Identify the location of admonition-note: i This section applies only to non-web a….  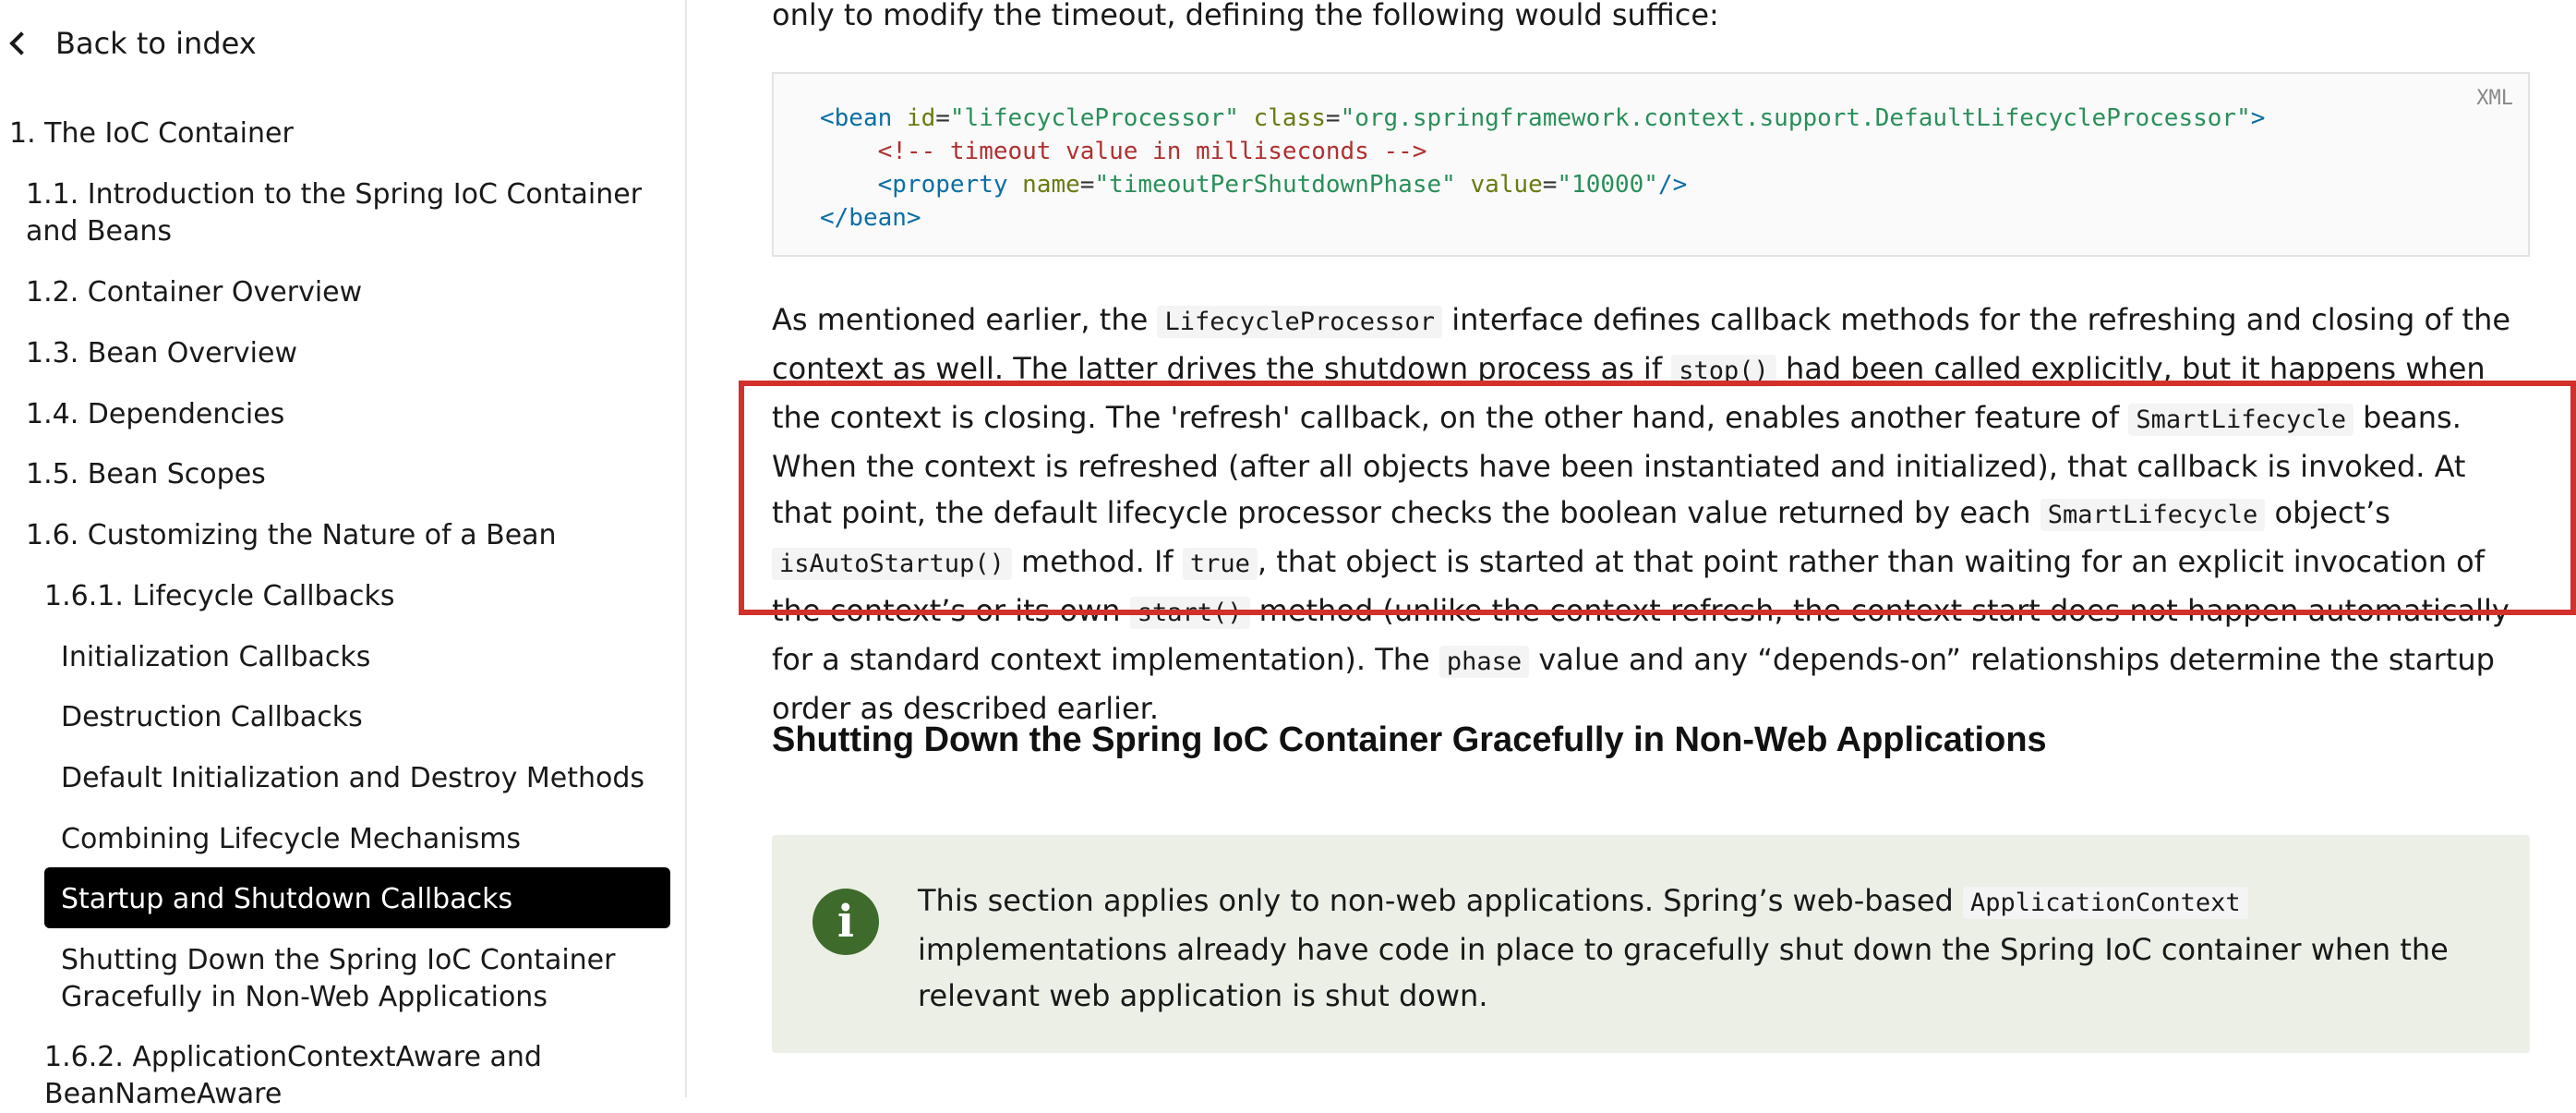
(1651, 944).